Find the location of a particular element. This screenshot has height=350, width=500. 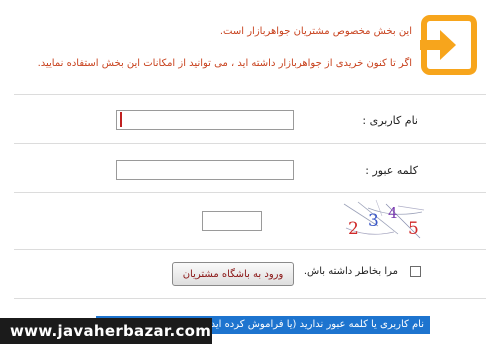

password-input is located at coordinates (205, 170).